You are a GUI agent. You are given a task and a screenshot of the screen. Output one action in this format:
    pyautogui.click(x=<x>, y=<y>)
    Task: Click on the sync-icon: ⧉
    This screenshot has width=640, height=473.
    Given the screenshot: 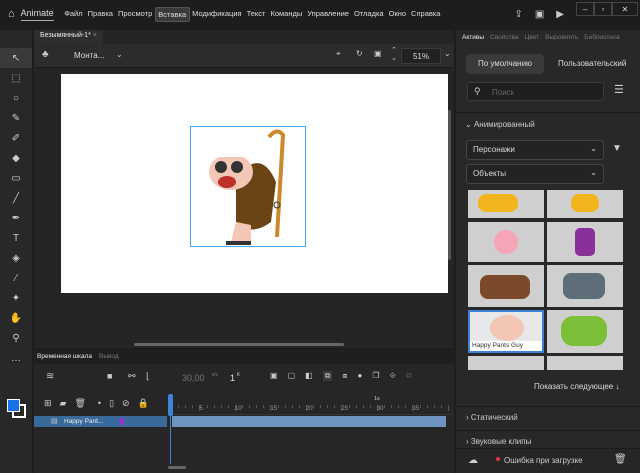 What is the action you would take?
    pyautogui.click(x=409, y=376)
    